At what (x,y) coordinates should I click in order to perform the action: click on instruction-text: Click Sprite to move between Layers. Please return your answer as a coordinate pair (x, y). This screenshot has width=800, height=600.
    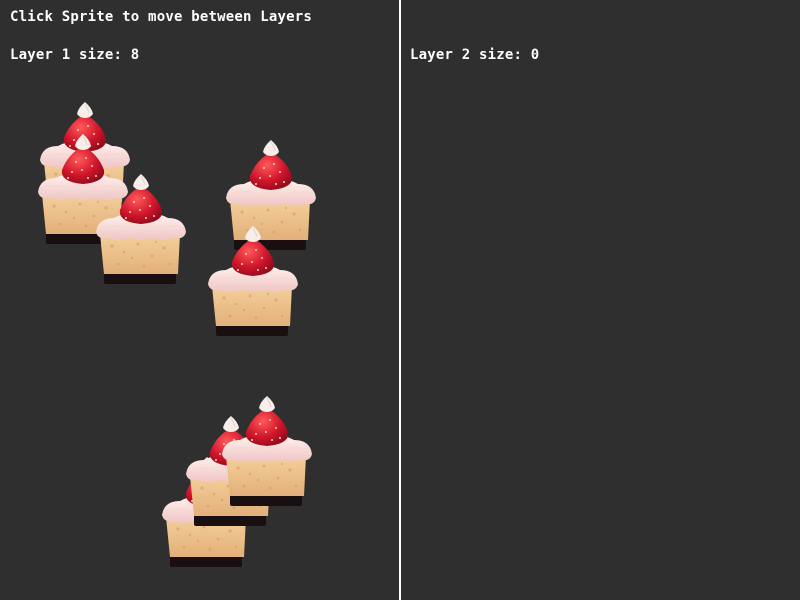
    Looking at the image, I should click on (161, 17).